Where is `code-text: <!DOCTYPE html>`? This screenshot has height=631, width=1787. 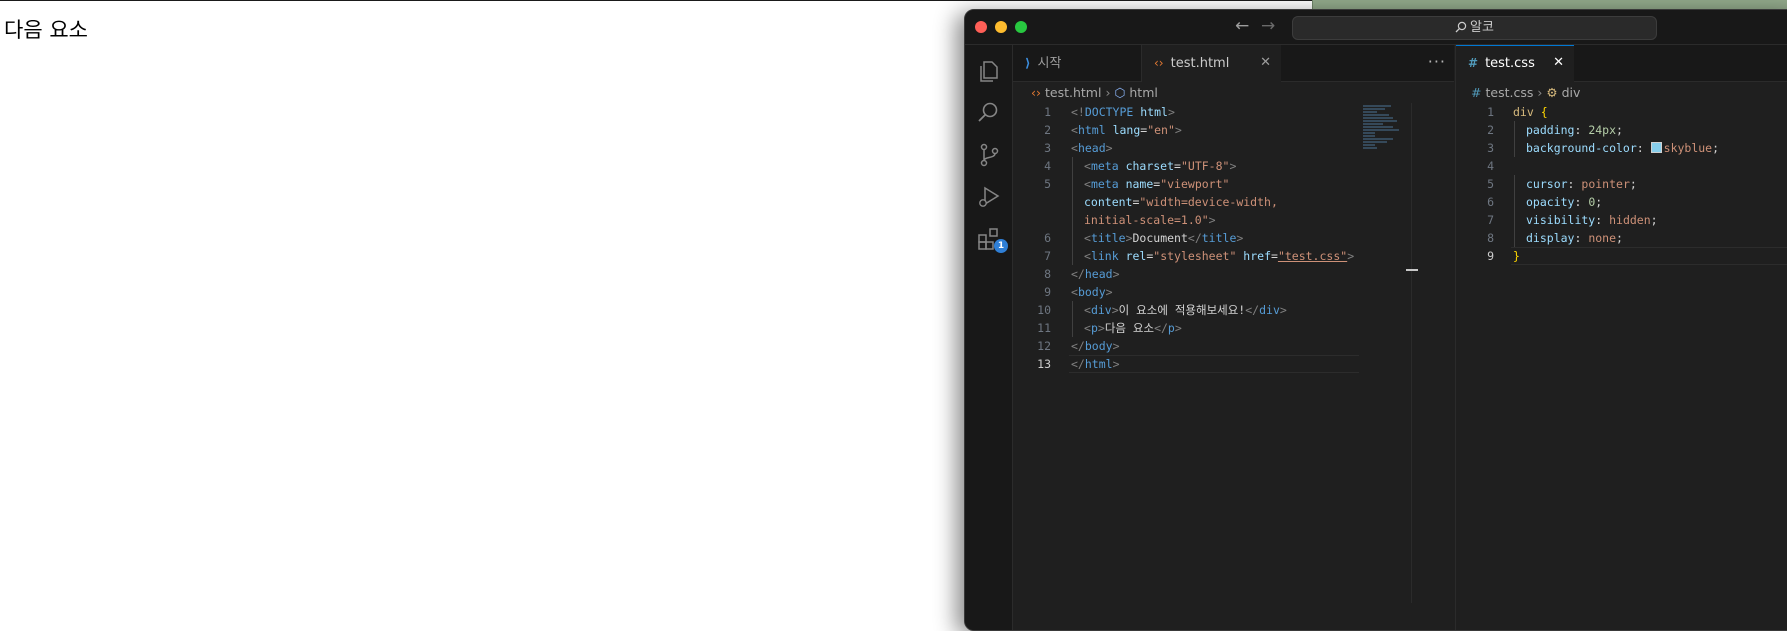
code-text: <!DOCTYPE html> is located at coordinates (1123, 112).